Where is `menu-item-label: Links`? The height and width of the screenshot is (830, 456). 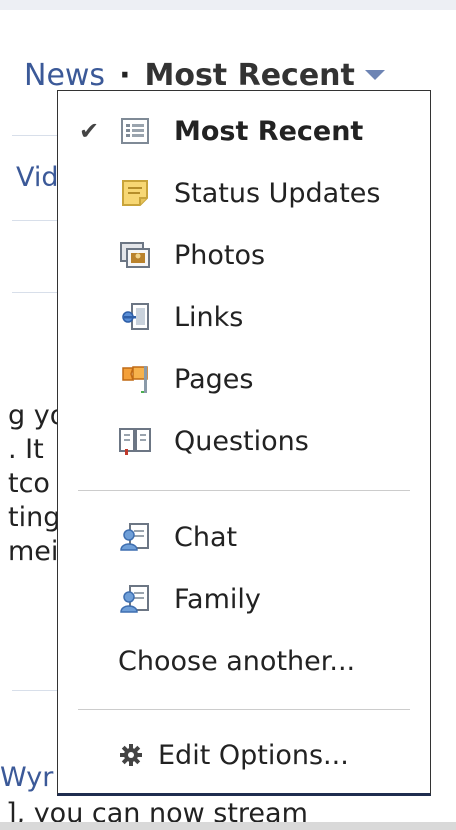 menu-item-label: Links is located at coordinates (209, 317).